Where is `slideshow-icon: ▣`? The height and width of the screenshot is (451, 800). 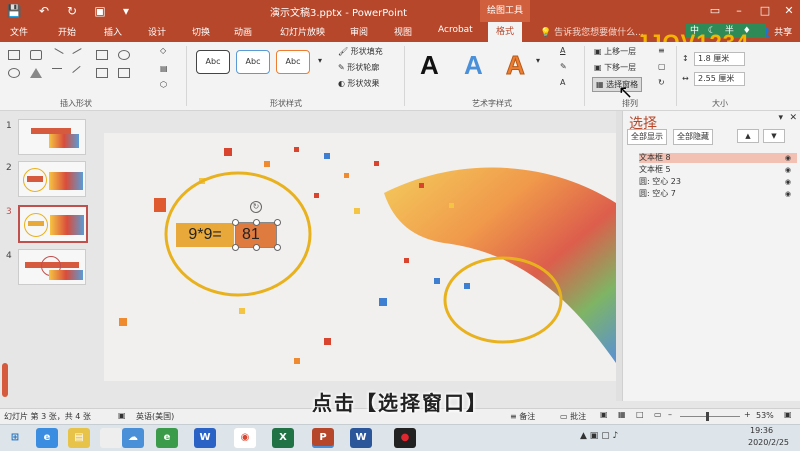
slideshow-icon: ▣ is located at coordinates (100, 11).